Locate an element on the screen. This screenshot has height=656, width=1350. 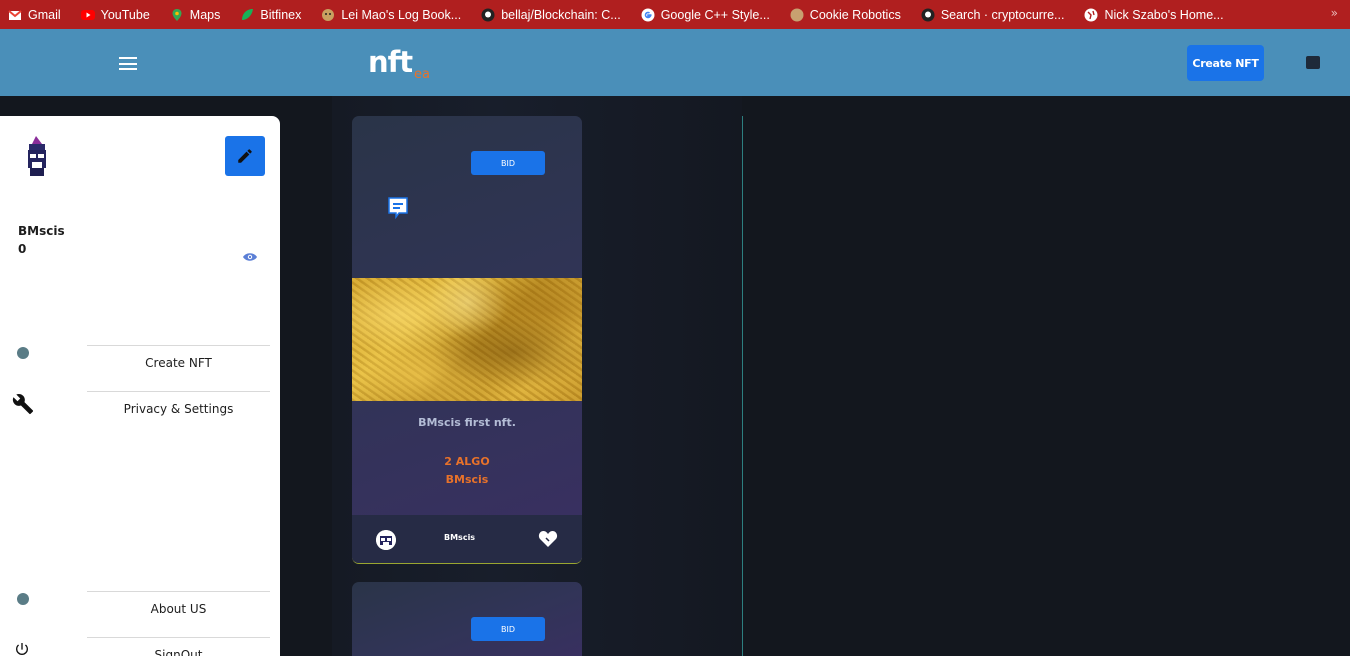
leimao-icon is located at coordinates (328, 14).